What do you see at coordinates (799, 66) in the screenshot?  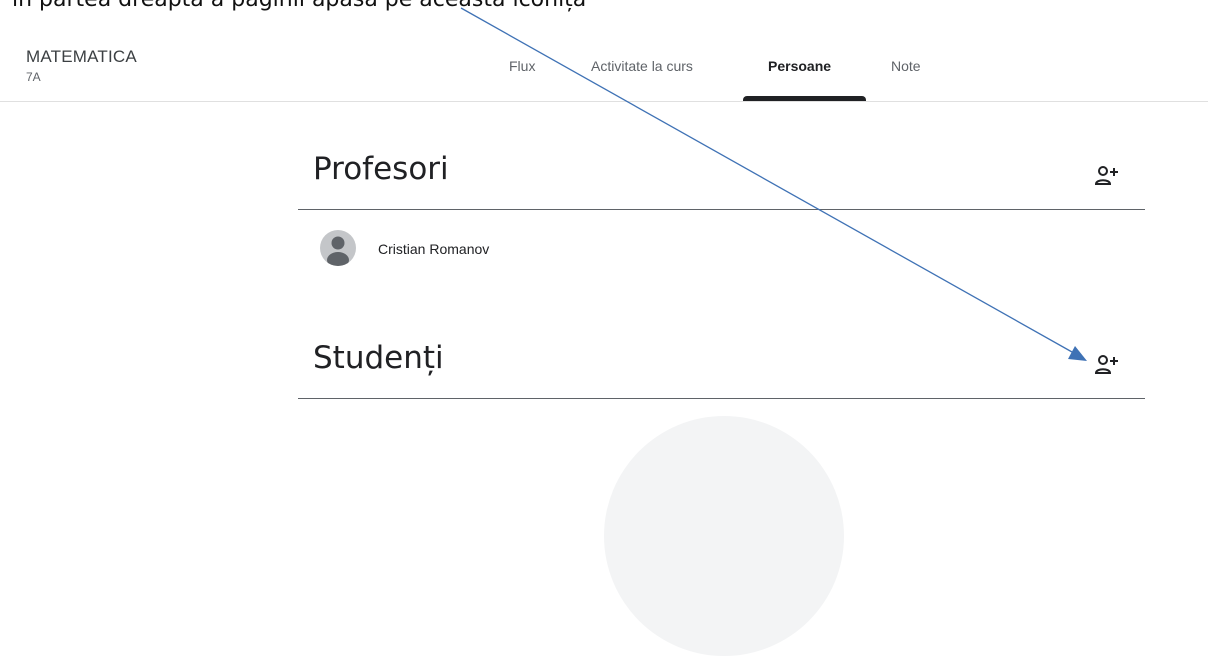 I see `tab-persoane: Persoane` at bounding box center [799, 66].